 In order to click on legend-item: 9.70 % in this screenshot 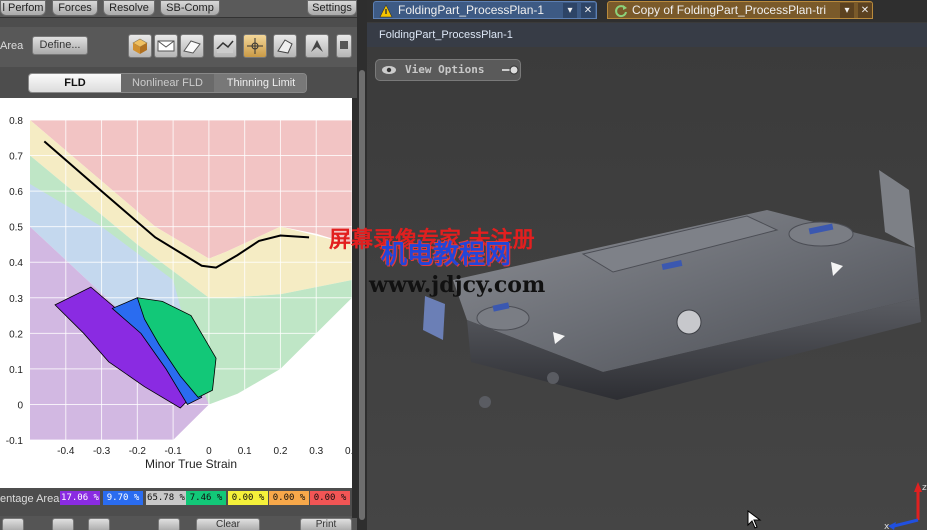, I will do `click(123, 498)`.